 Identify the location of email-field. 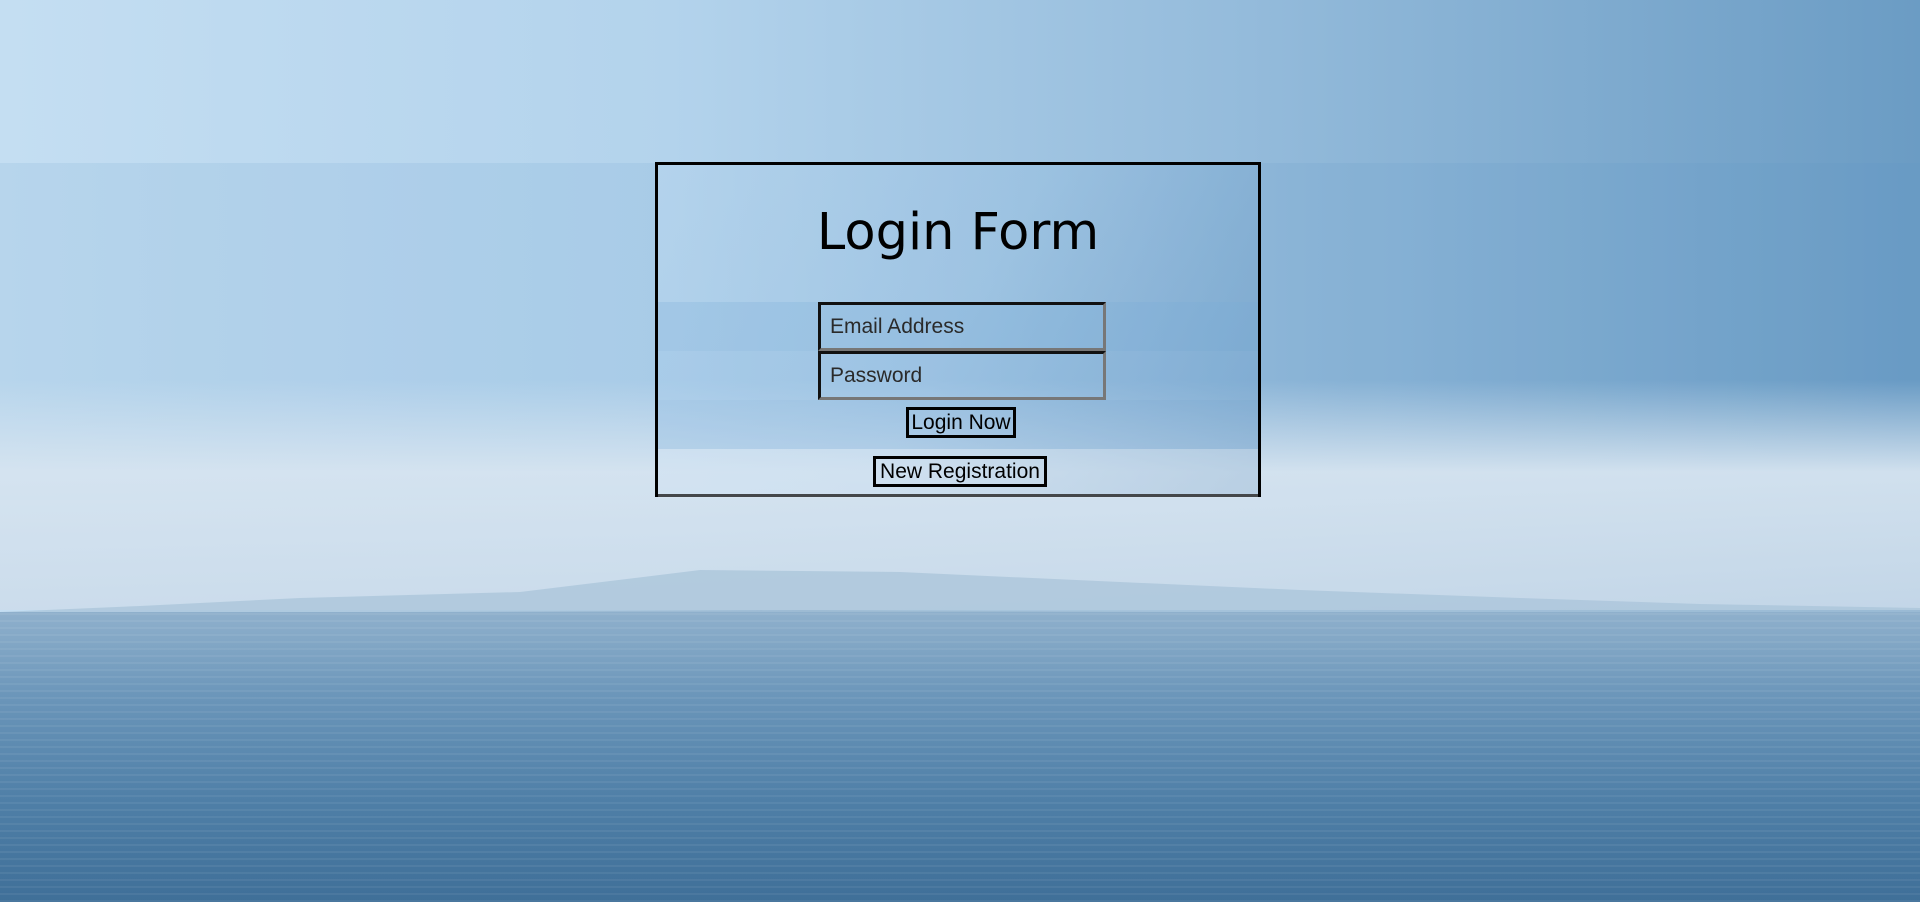
(962, 326).